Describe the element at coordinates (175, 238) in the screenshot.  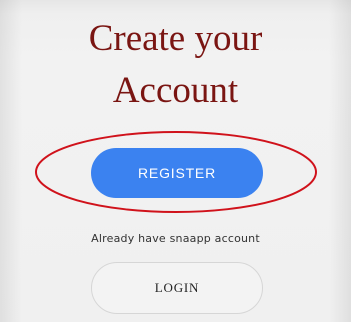
I see `login-prompt-text: Already have snaapp account` at that location.